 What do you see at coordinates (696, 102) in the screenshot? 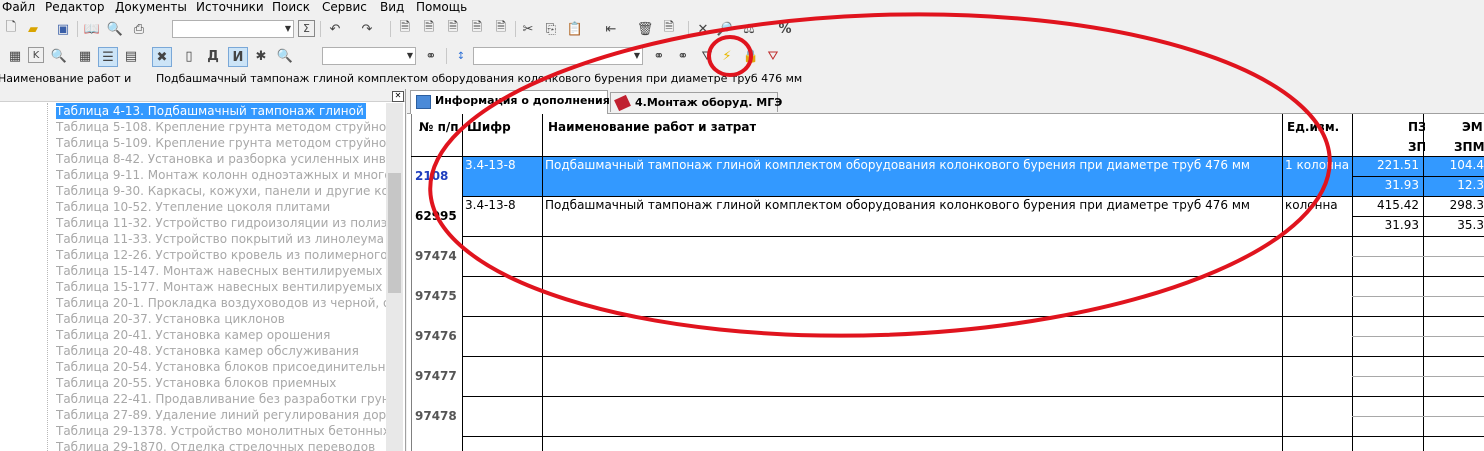
I see `tab-mounting: 4.Монтаж оборуд. МГЭ` at bounding box center [696, 102].